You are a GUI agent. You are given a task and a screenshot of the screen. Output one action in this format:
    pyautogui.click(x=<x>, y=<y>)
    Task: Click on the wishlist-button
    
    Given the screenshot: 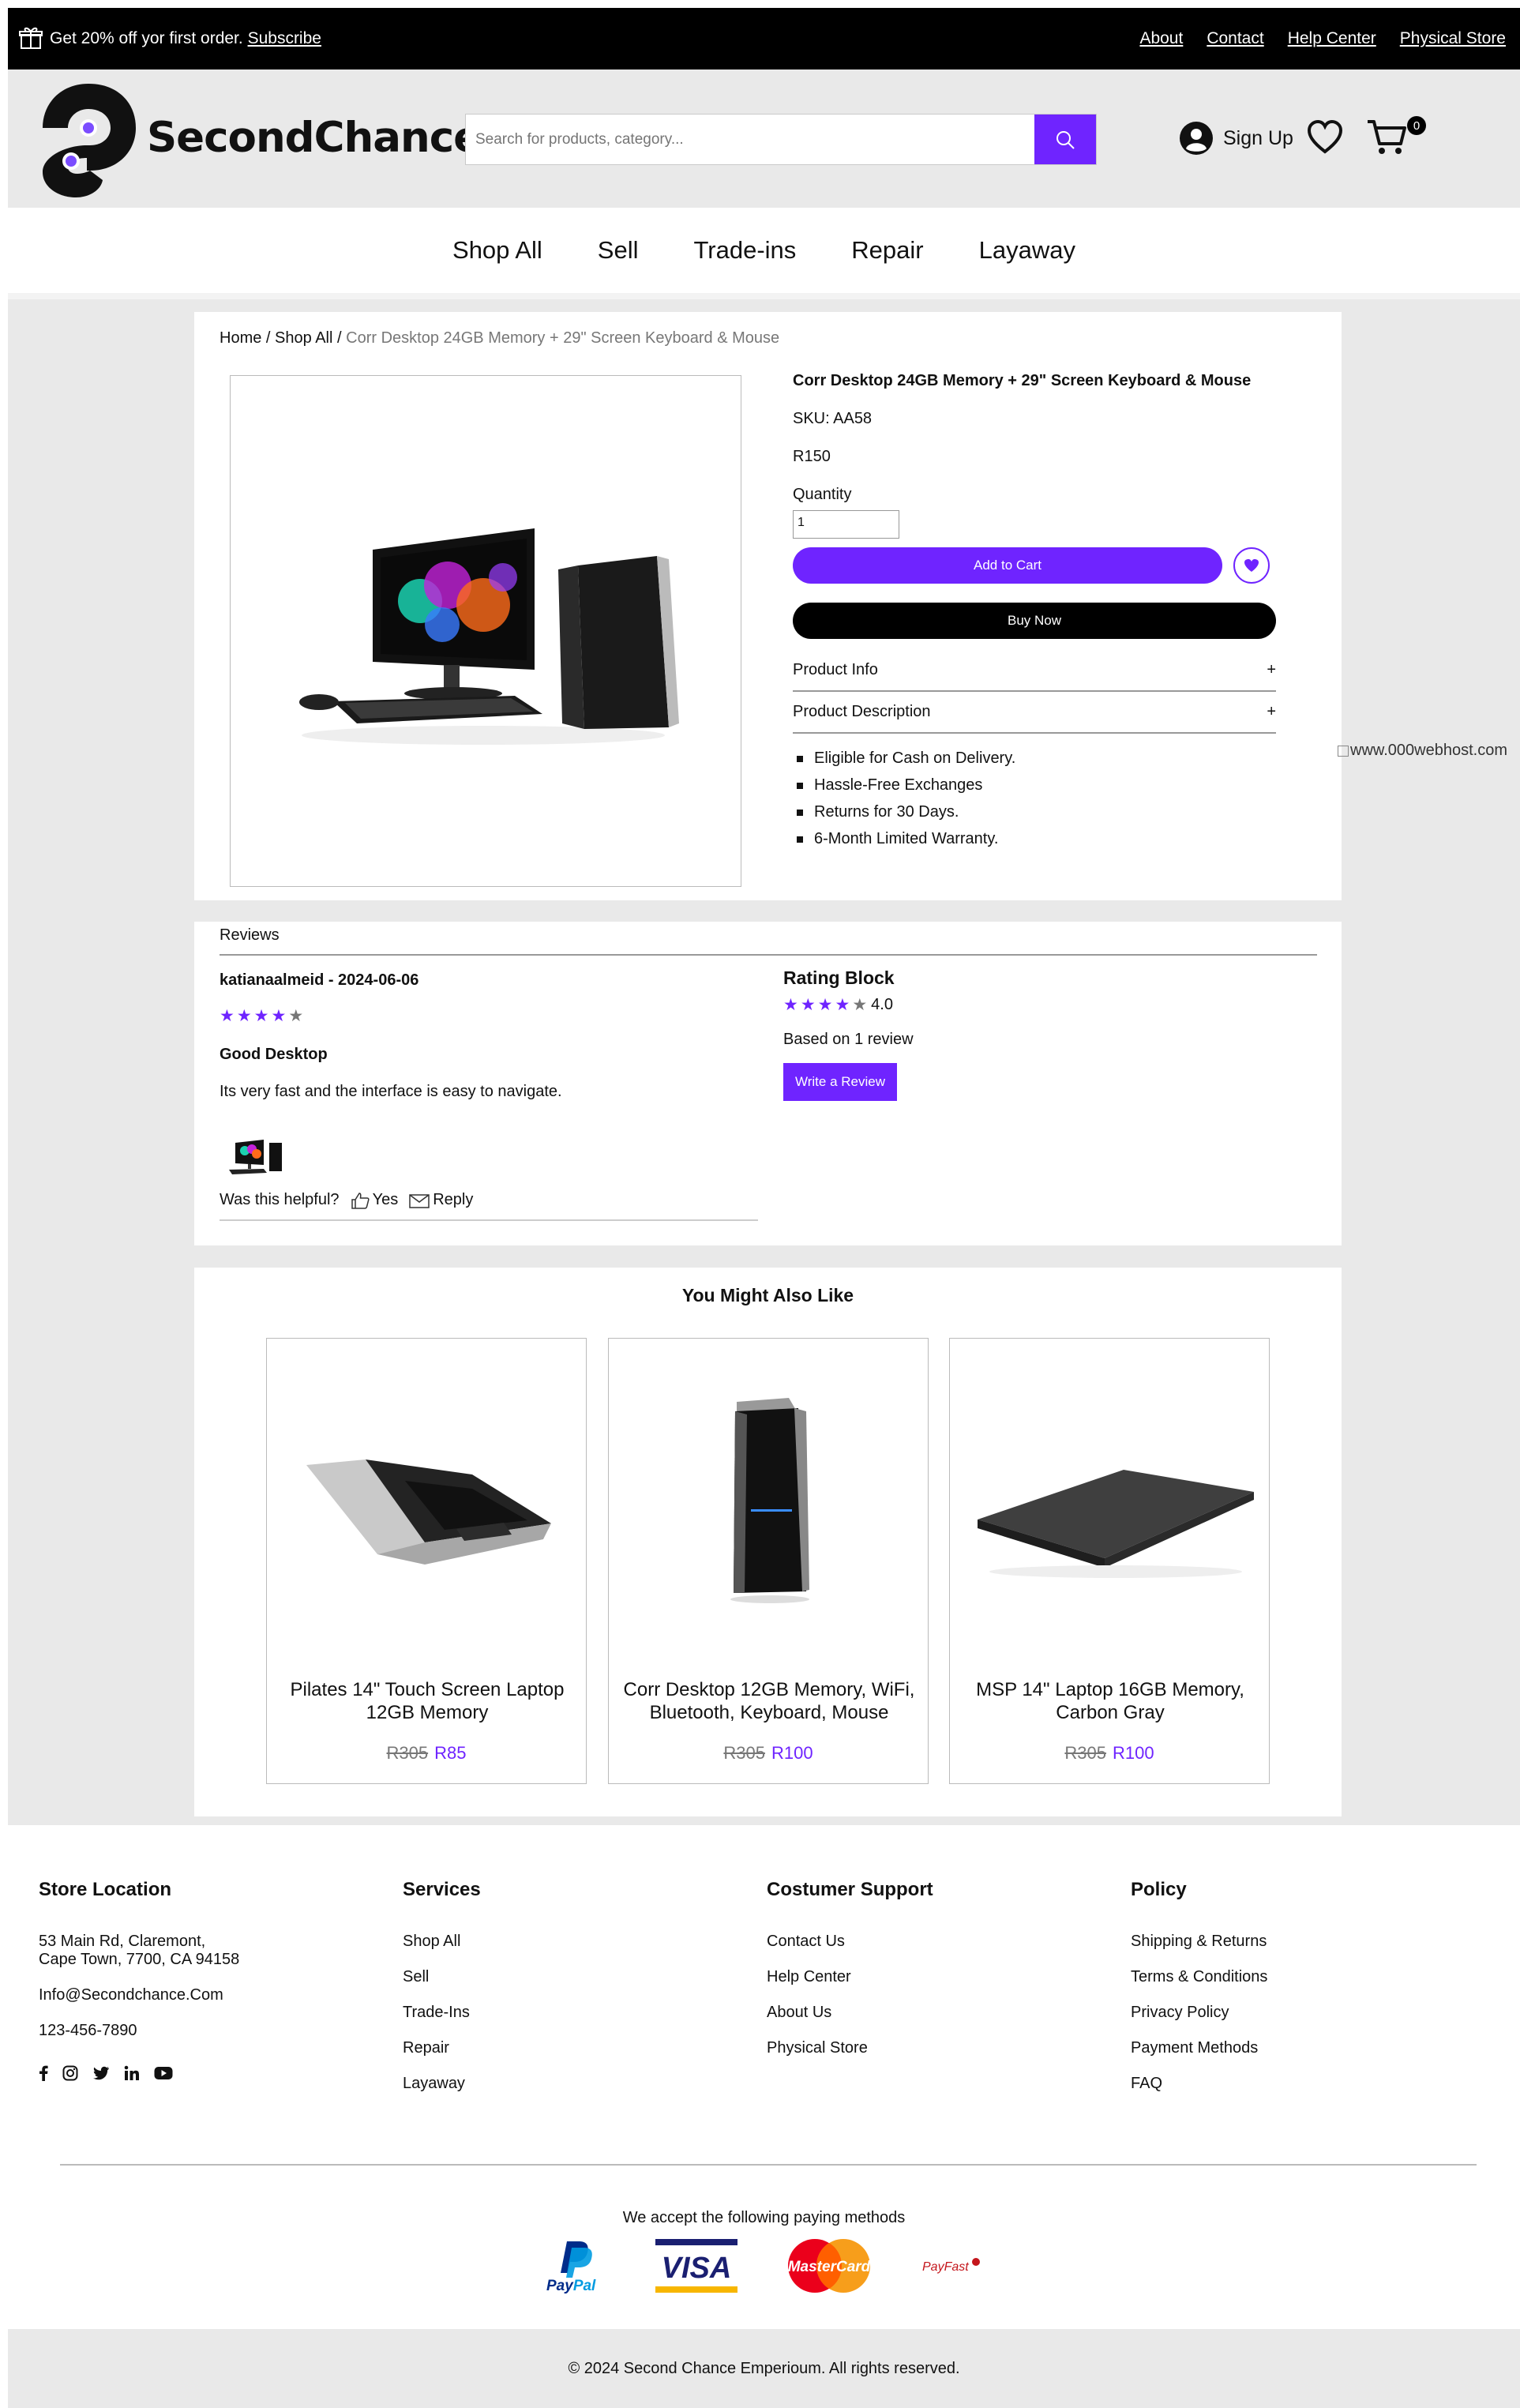 What is the action you would take?
    pyautogui.click(x=1251, y=566)
    